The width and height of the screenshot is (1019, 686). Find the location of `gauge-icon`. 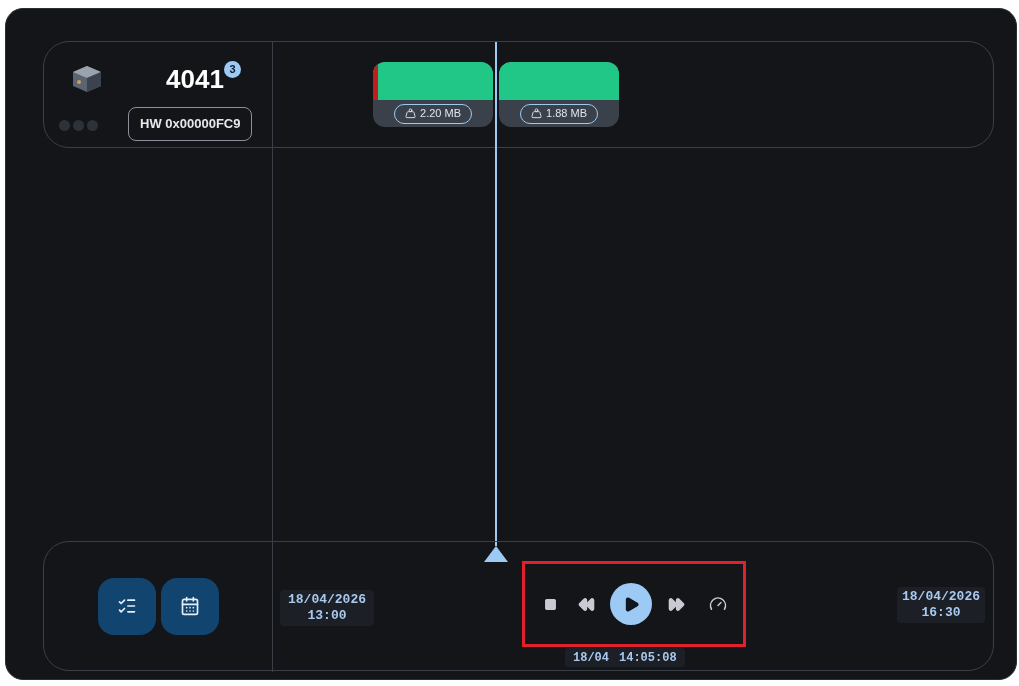

gauge-icon is located at coordinates (718, 604).